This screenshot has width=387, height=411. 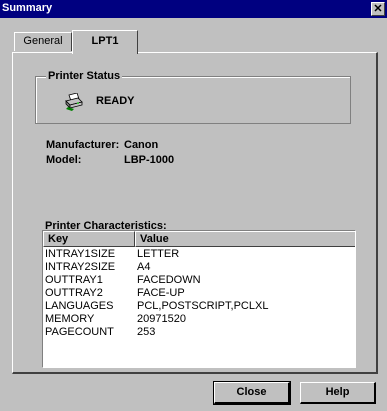 What do you see at coordinates (203, 306) in the screenshot?
I see `list-item-value: PCL,POSTSCRIPT,PCLXL` at bounding box center [203, 306].